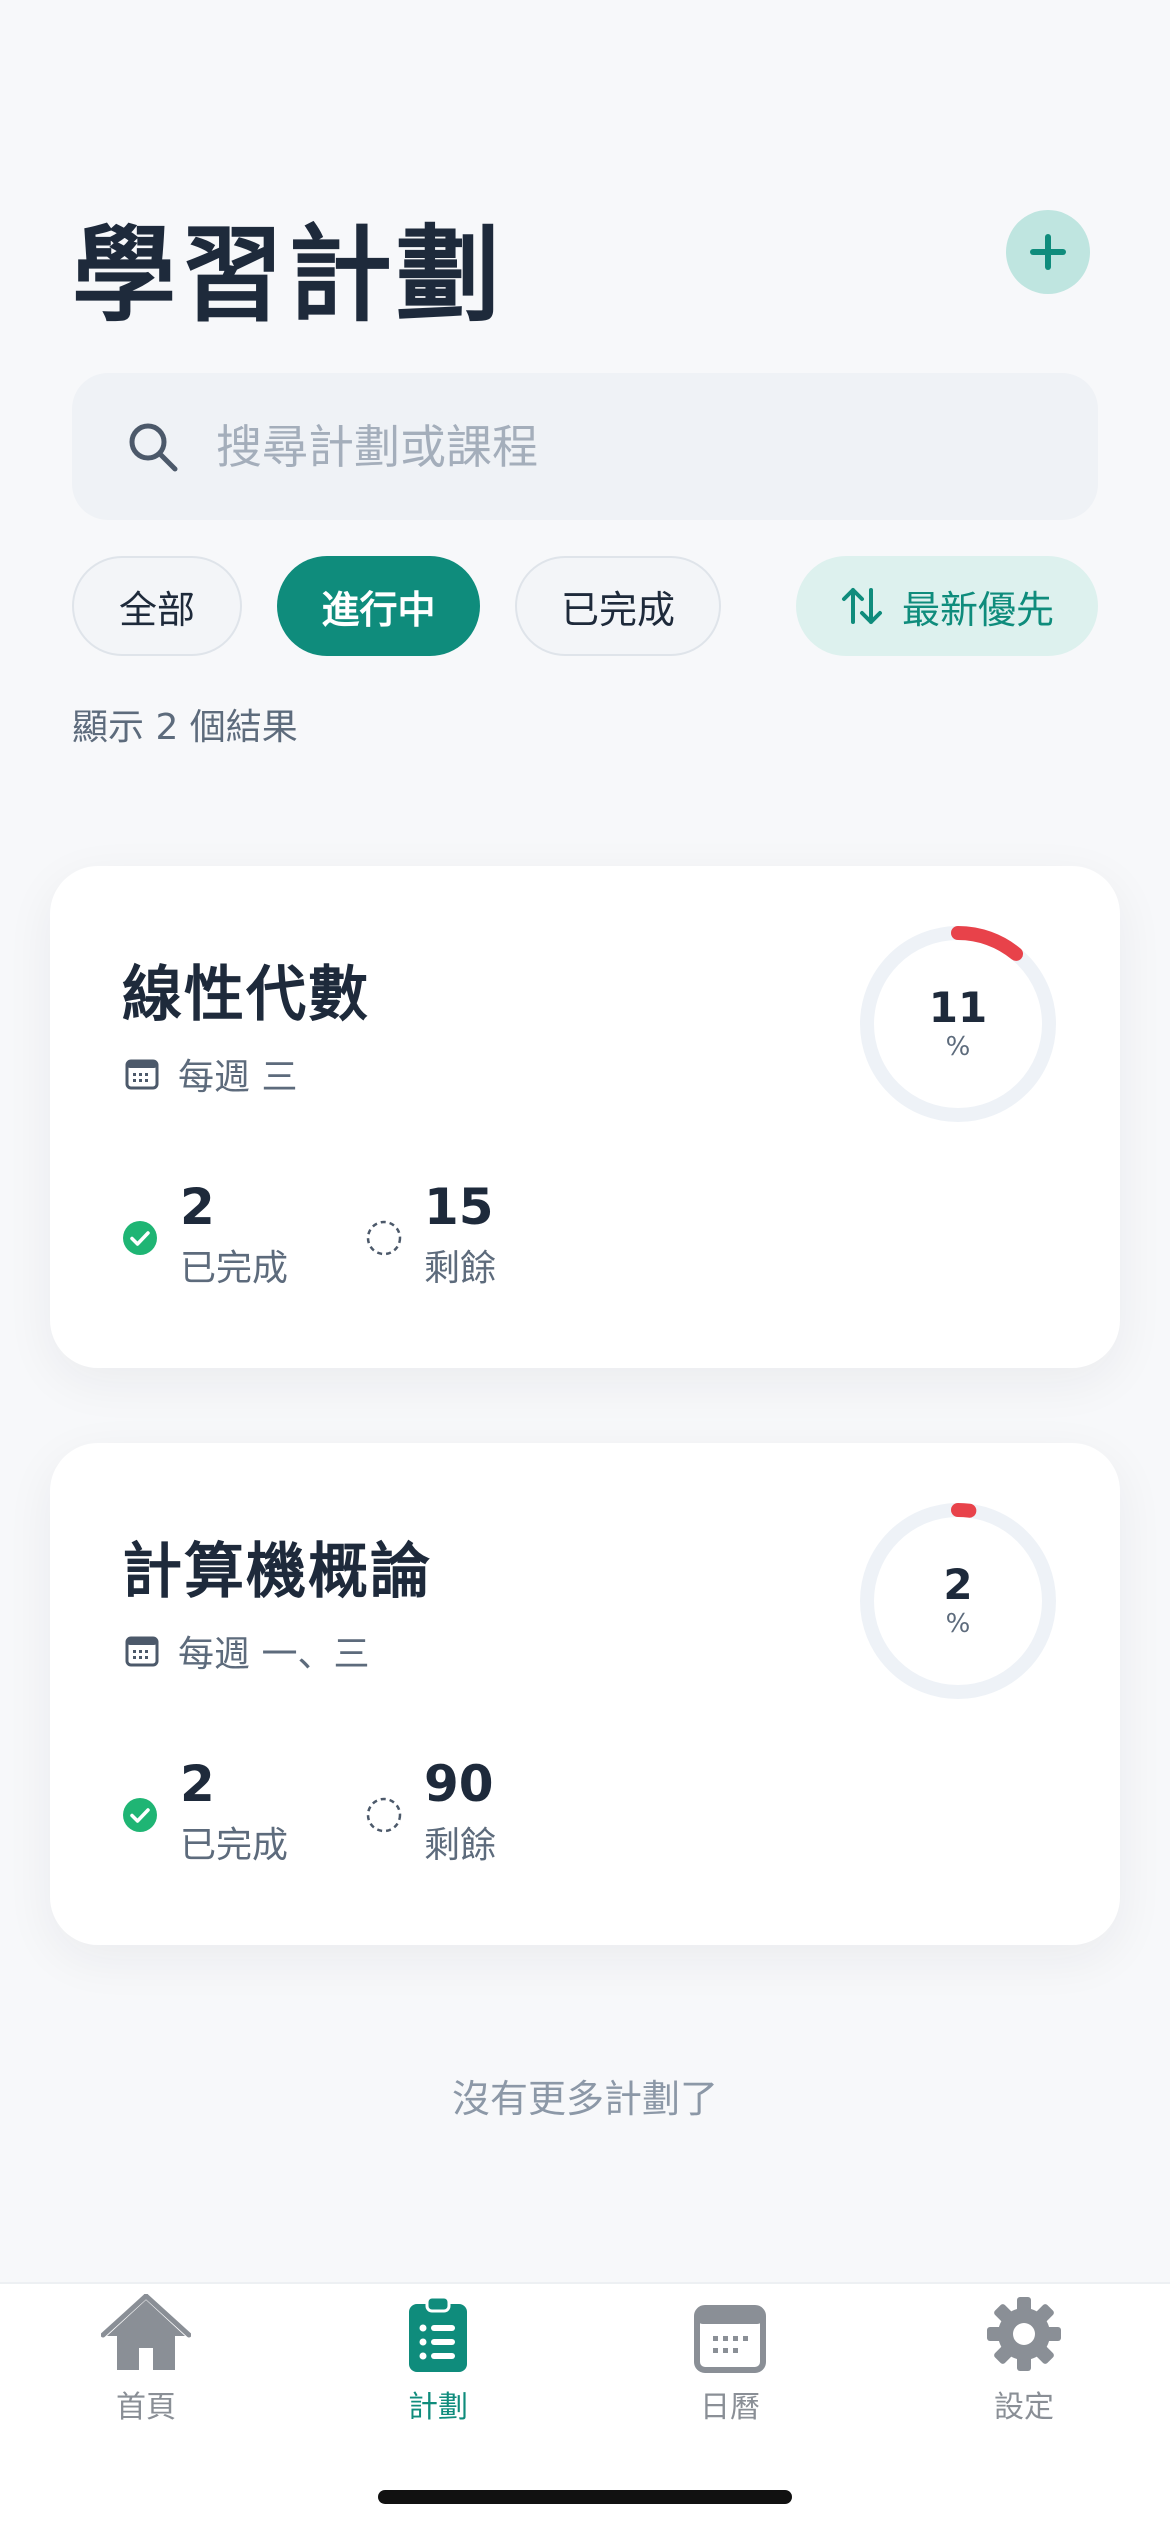 The width and height of the screenshot is (1170, 2532). Describe the element at coordinates (958, 1007) in the screenshot. I see `progress-value: 11` at that location.